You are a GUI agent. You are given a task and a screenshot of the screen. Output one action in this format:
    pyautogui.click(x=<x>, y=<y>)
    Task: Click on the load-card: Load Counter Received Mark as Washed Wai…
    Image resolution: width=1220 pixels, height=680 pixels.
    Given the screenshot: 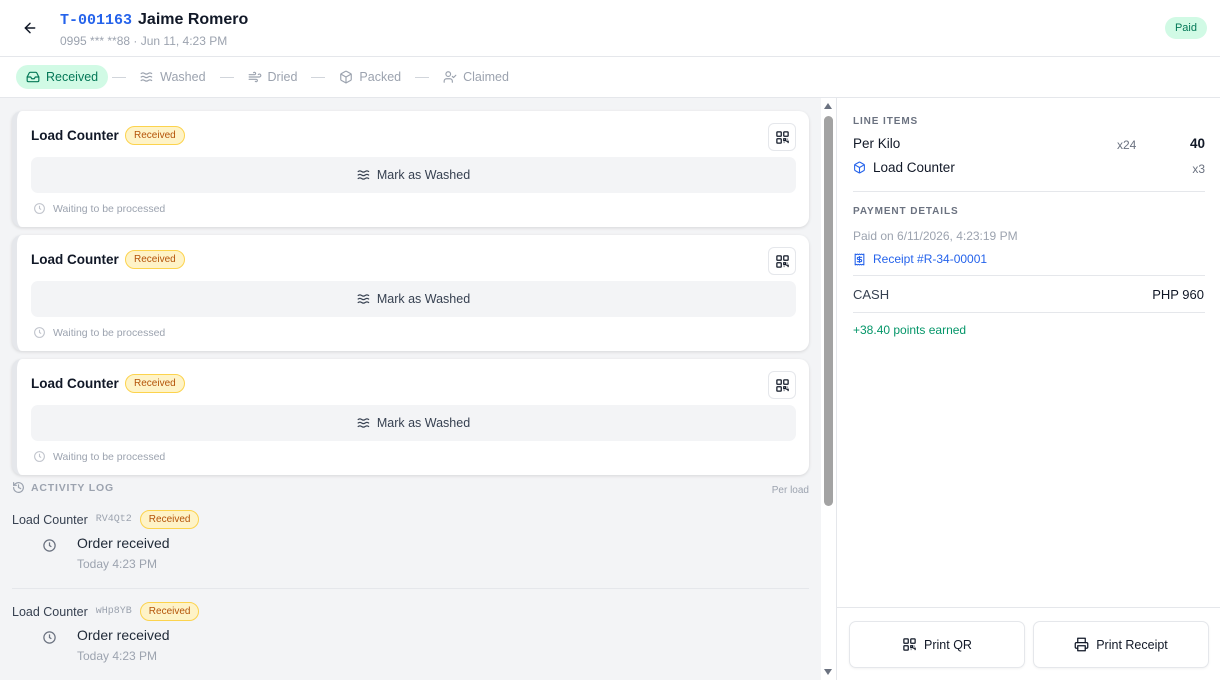 What is the action you would take?
    pyautogui.click(x=410, y=293)
    